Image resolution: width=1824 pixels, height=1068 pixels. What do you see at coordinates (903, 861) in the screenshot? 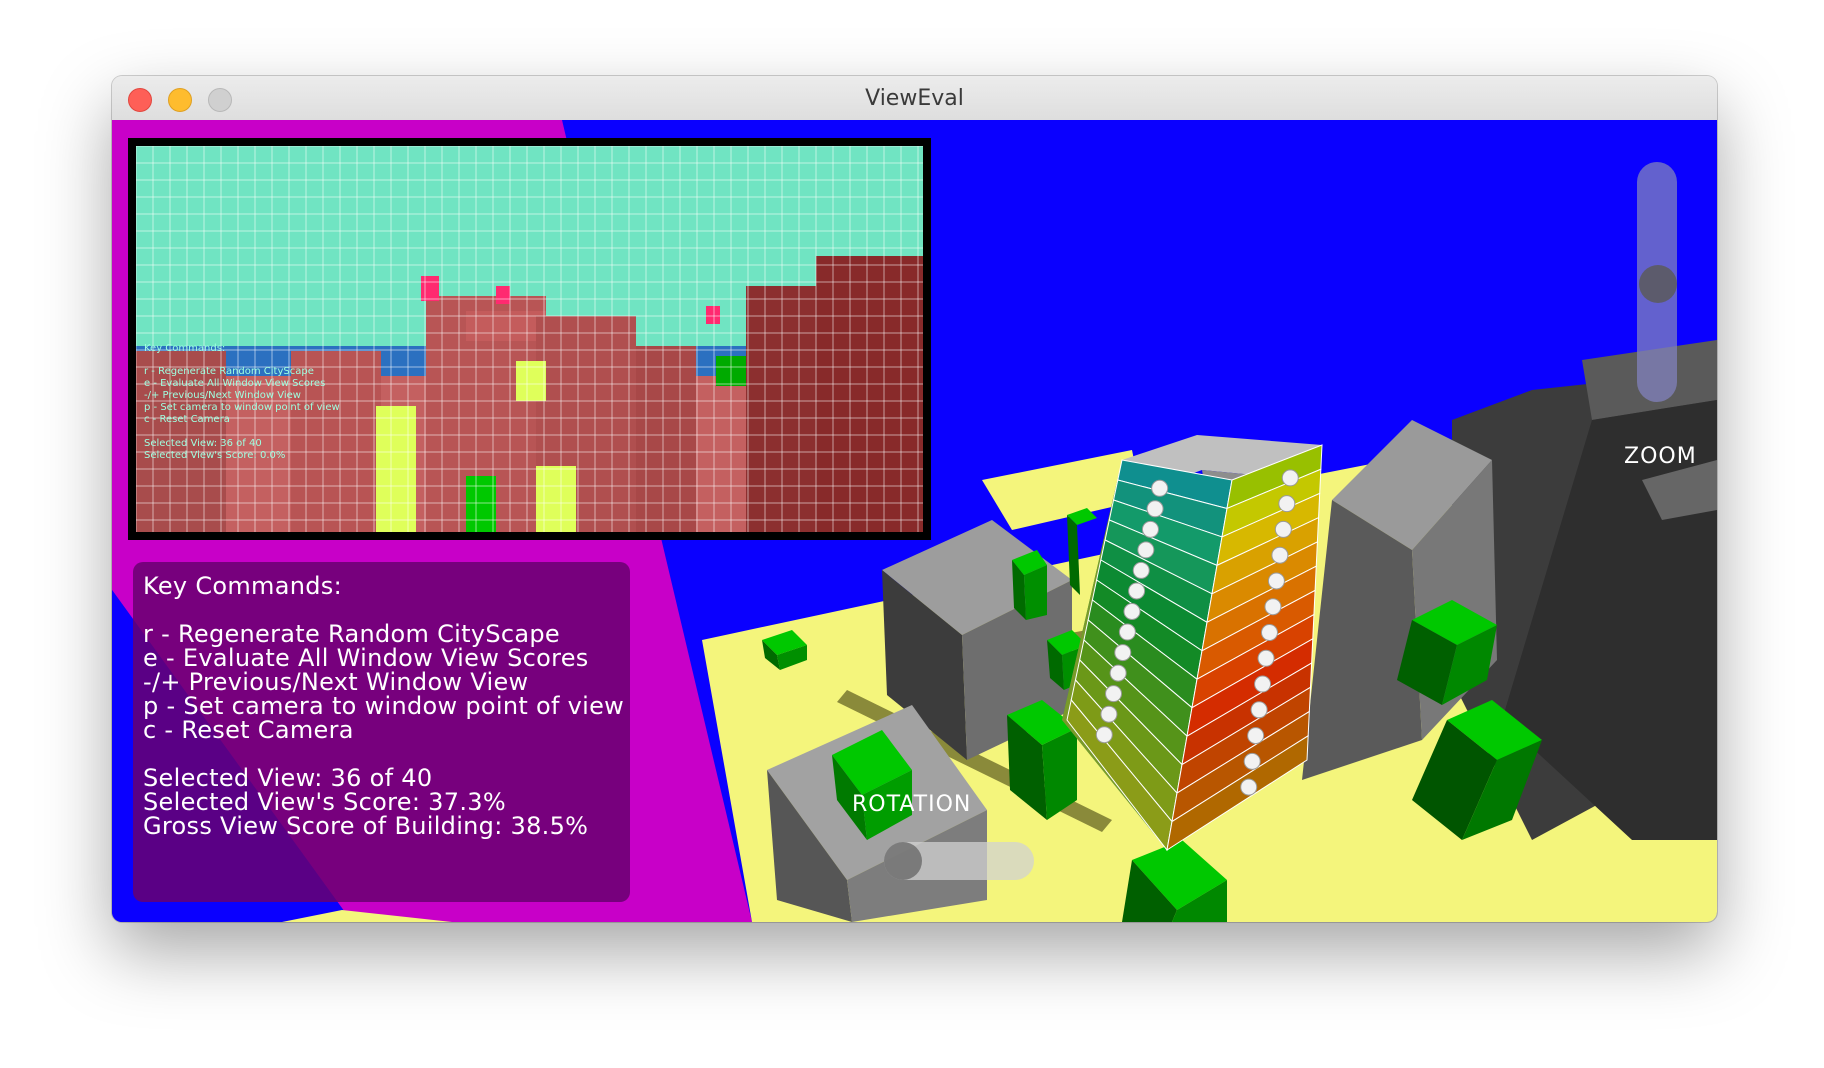
I see `rotation-slider-handle` at bounding box center [903, 861].